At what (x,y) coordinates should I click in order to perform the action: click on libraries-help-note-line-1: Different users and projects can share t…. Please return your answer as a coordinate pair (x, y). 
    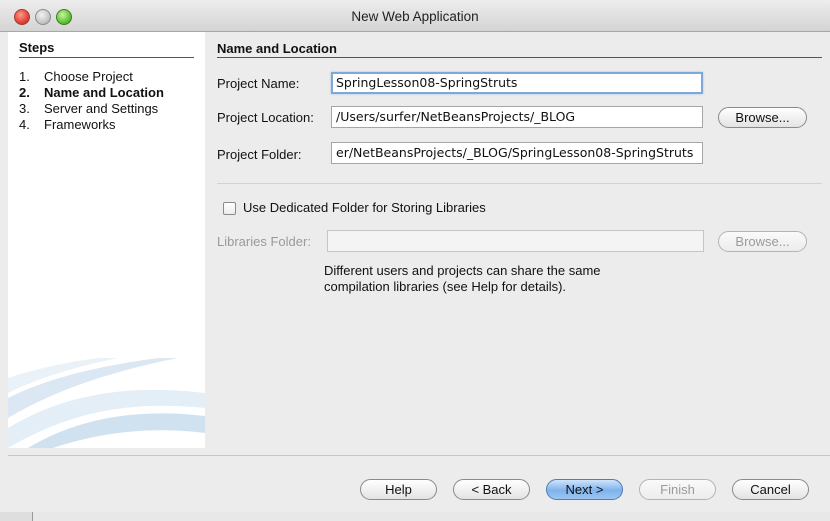
    Looking at the image, I should click on (462, 270).